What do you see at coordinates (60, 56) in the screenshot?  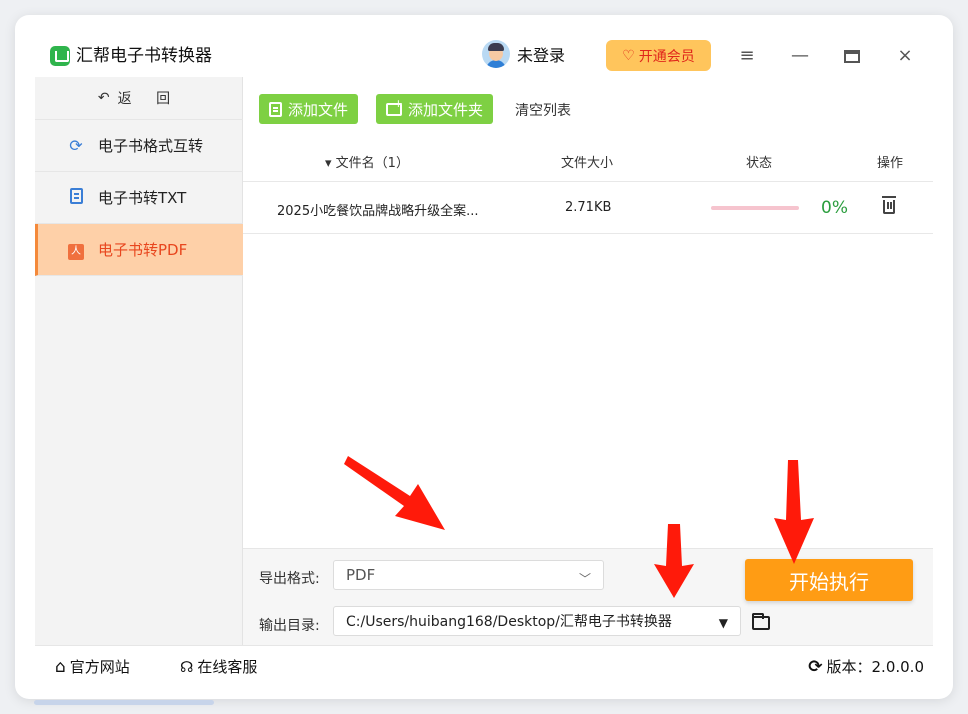 I see `app-logo-icon` at bounding box center [60, 56].